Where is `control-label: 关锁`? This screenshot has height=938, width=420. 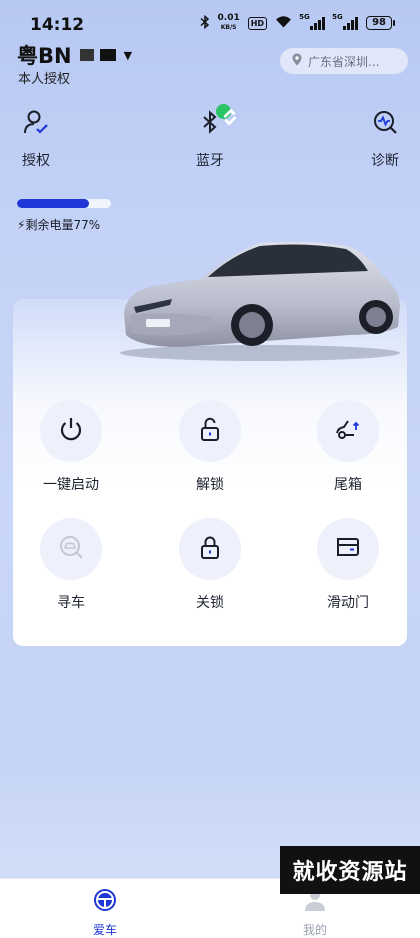
control-label: 关锁 is located at coordinates (210, 603).